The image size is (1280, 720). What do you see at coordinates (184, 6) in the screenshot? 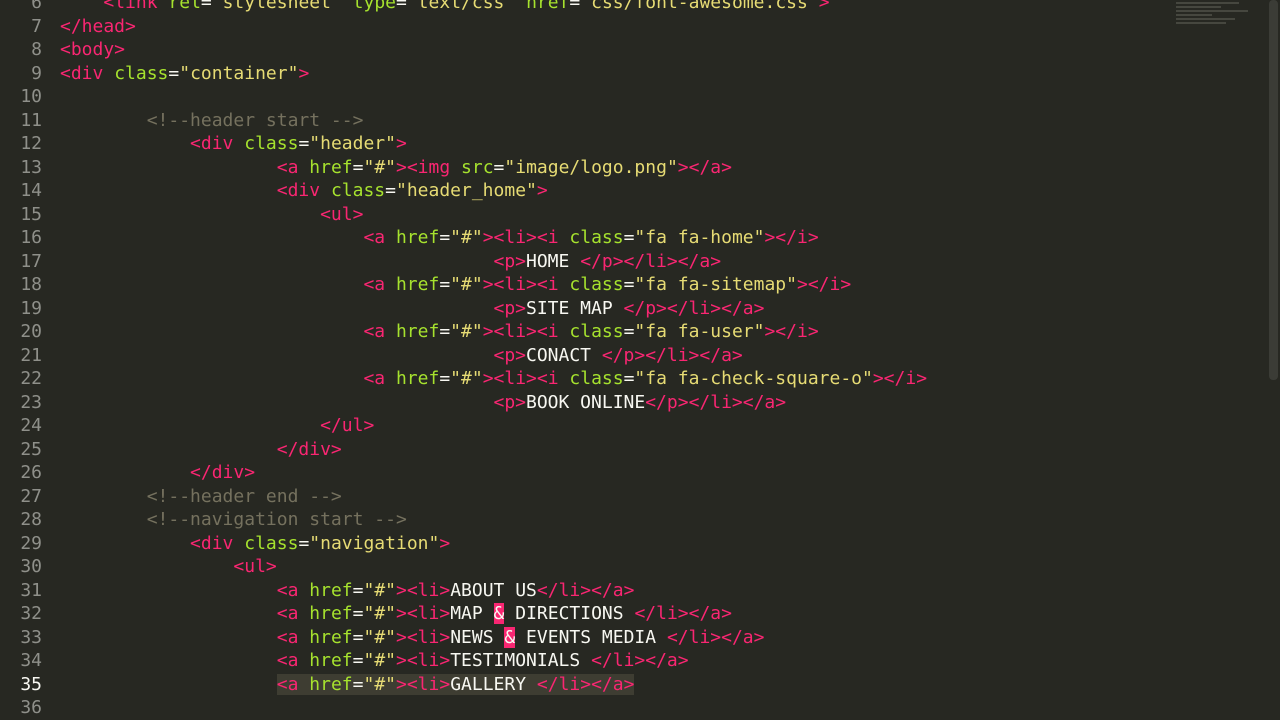
I see `code-token: rel` at bounding box center [184, 6].